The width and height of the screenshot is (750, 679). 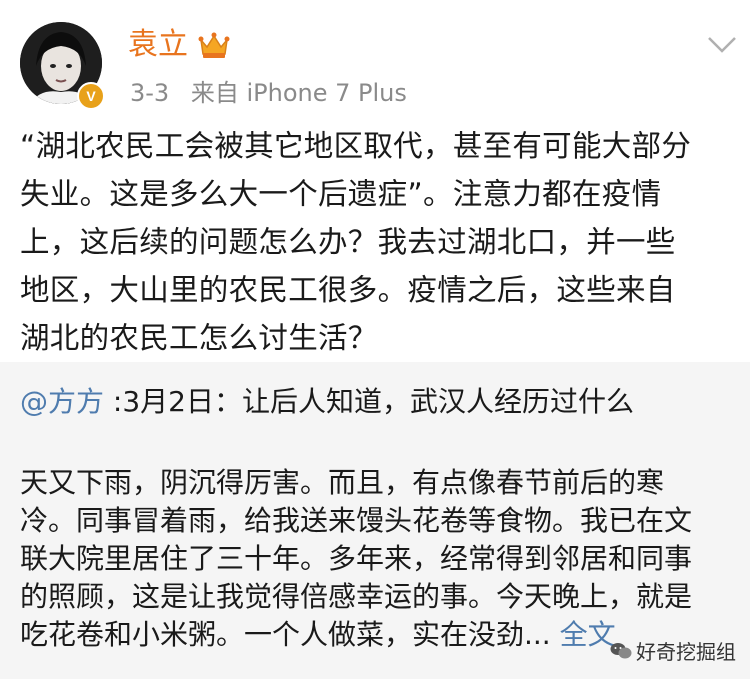 I want to click on repost-line: 的照顾，这是让我觉得倍感幸运的事。今天晚上，就是, so click(x=356, y=596).